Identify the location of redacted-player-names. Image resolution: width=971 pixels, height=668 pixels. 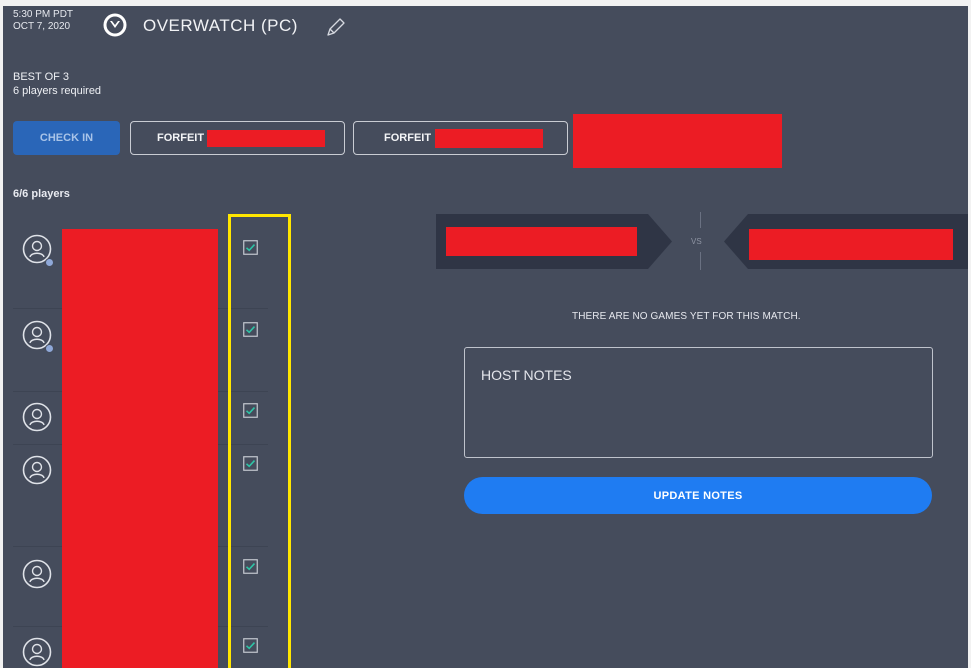
(140, 448).